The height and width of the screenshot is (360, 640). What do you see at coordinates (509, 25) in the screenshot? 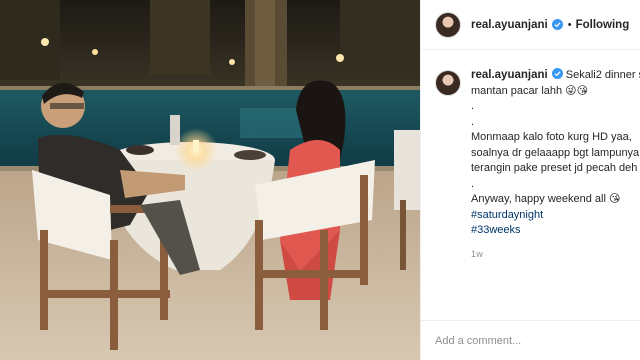
I see `header-username: real.ayuanjani` at bounding box center [509, 25].